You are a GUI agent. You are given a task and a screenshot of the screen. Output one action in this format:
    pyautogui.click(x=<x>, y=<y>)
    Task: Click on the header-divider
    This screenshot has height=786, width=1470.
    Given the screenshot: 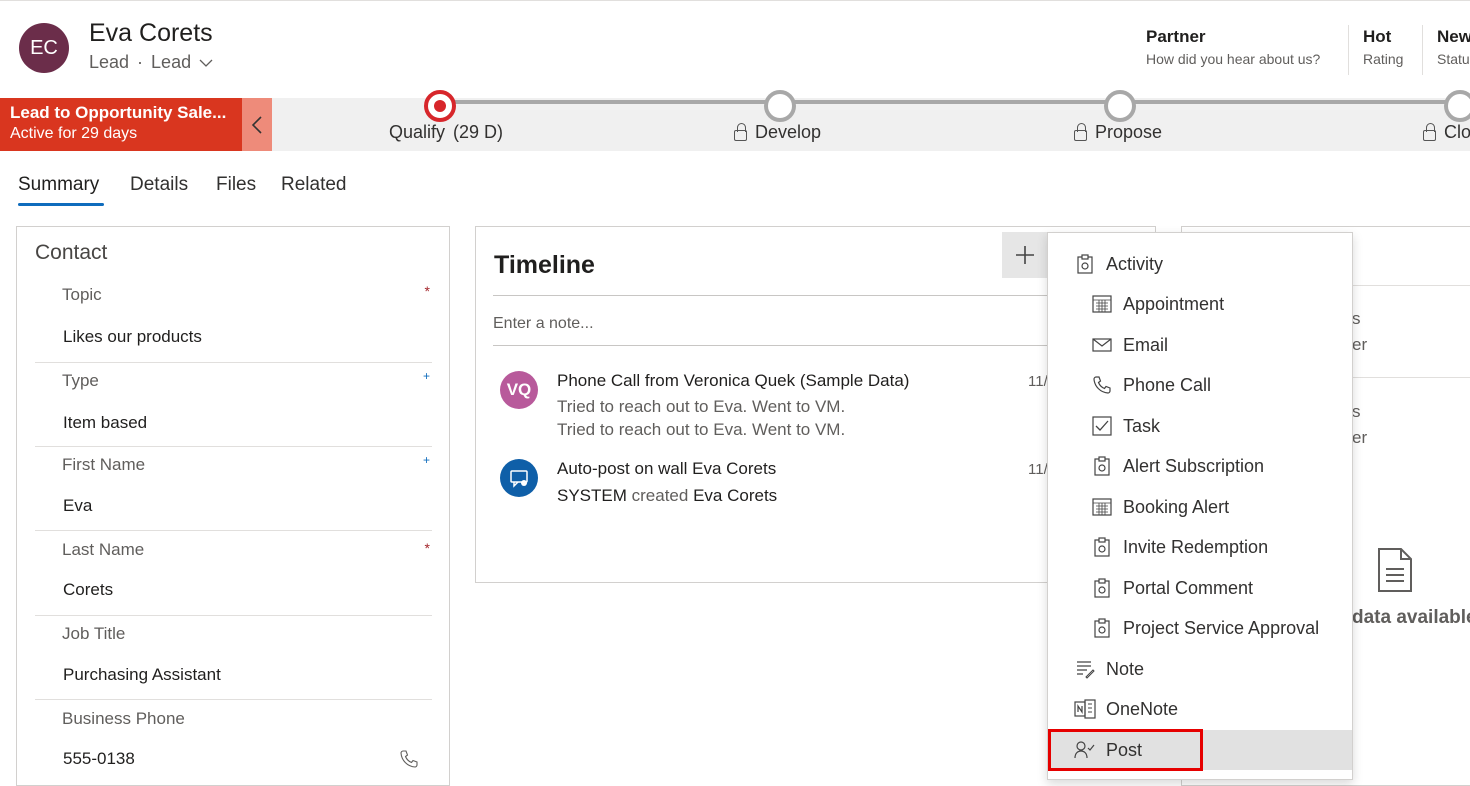 What is the action you would take?
    pyautogui.click(x=1422, y=50)
    